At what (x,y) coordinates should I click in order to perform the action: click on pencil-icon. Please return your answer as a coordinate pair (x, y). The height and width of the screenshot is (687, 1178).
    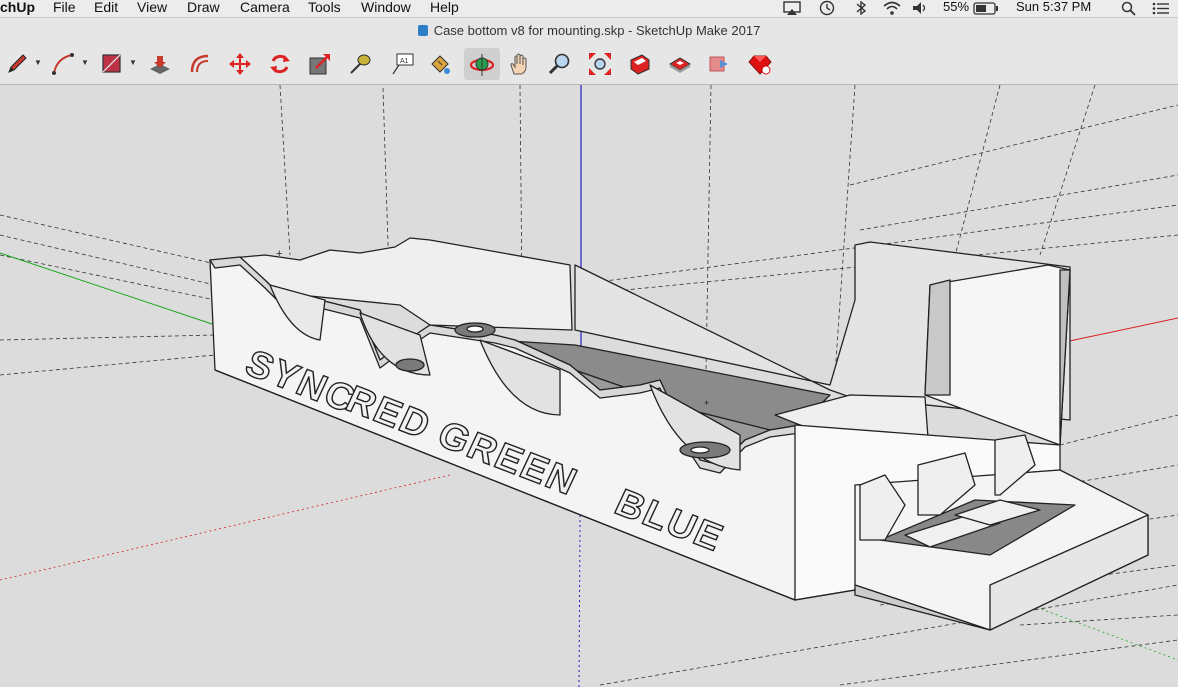
    Looking at the image, I should click on (17, 63).